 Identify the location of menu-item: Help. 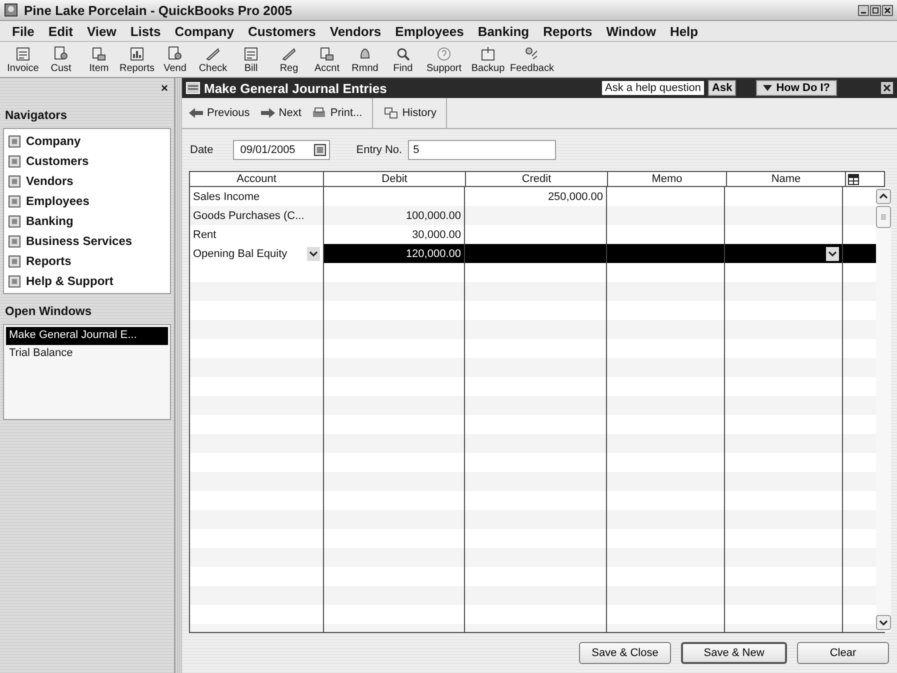
(685, 31).